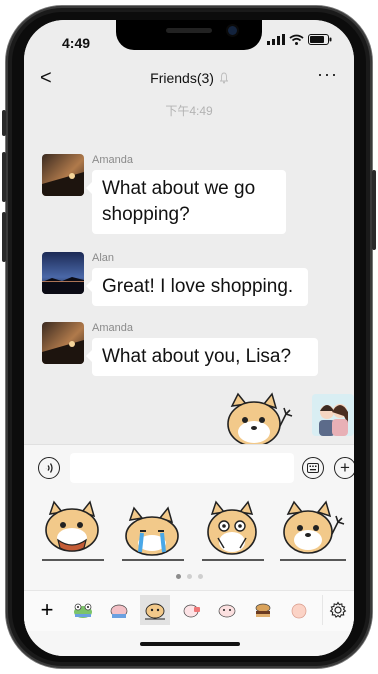 This screenshot has height=674, width=378. What do you see at coordinates (178, 576) in the screenshot?
I see `page-dot-active` at bounding box center [178, 576].